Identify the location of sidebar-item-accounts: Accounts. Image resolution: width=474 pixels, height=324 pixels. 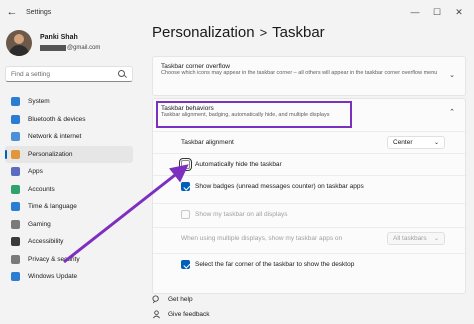
(69, 190).